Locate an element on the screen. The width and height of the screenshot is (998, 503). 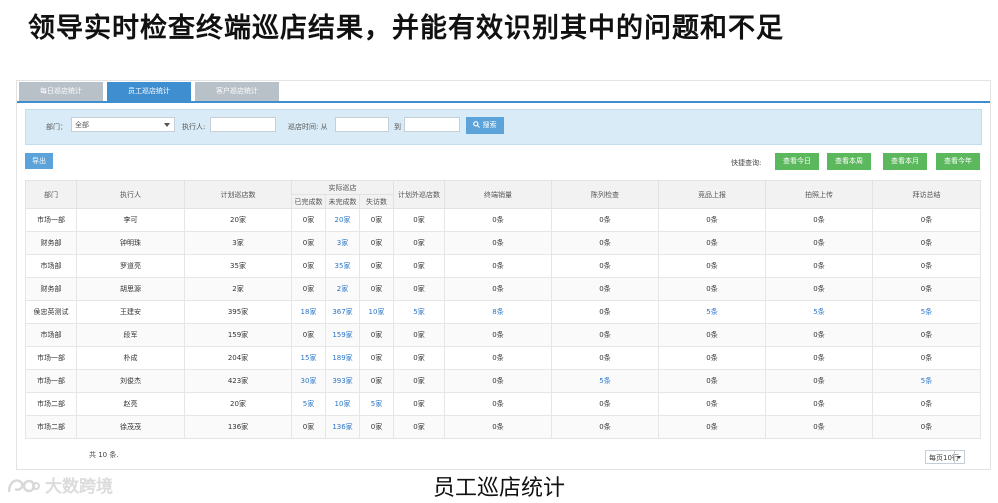
view-today-button: 查看今日 is located at coordinates (797, 161).